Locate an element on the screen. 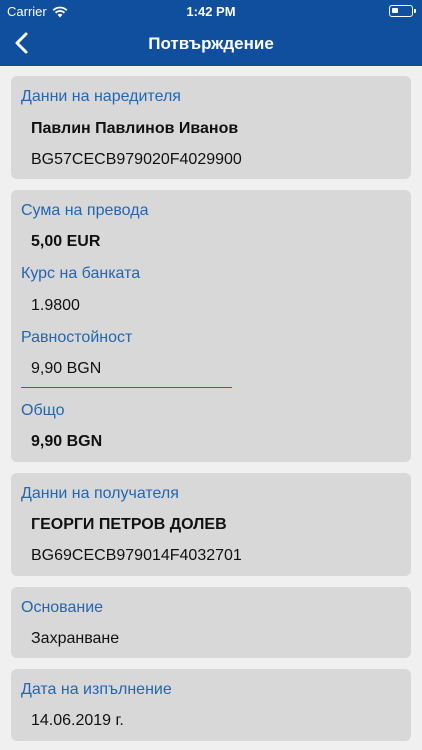 The height and width of the screenshot is (750, 422). amount-label: Сума на превода is located at coordinates (85, 210).